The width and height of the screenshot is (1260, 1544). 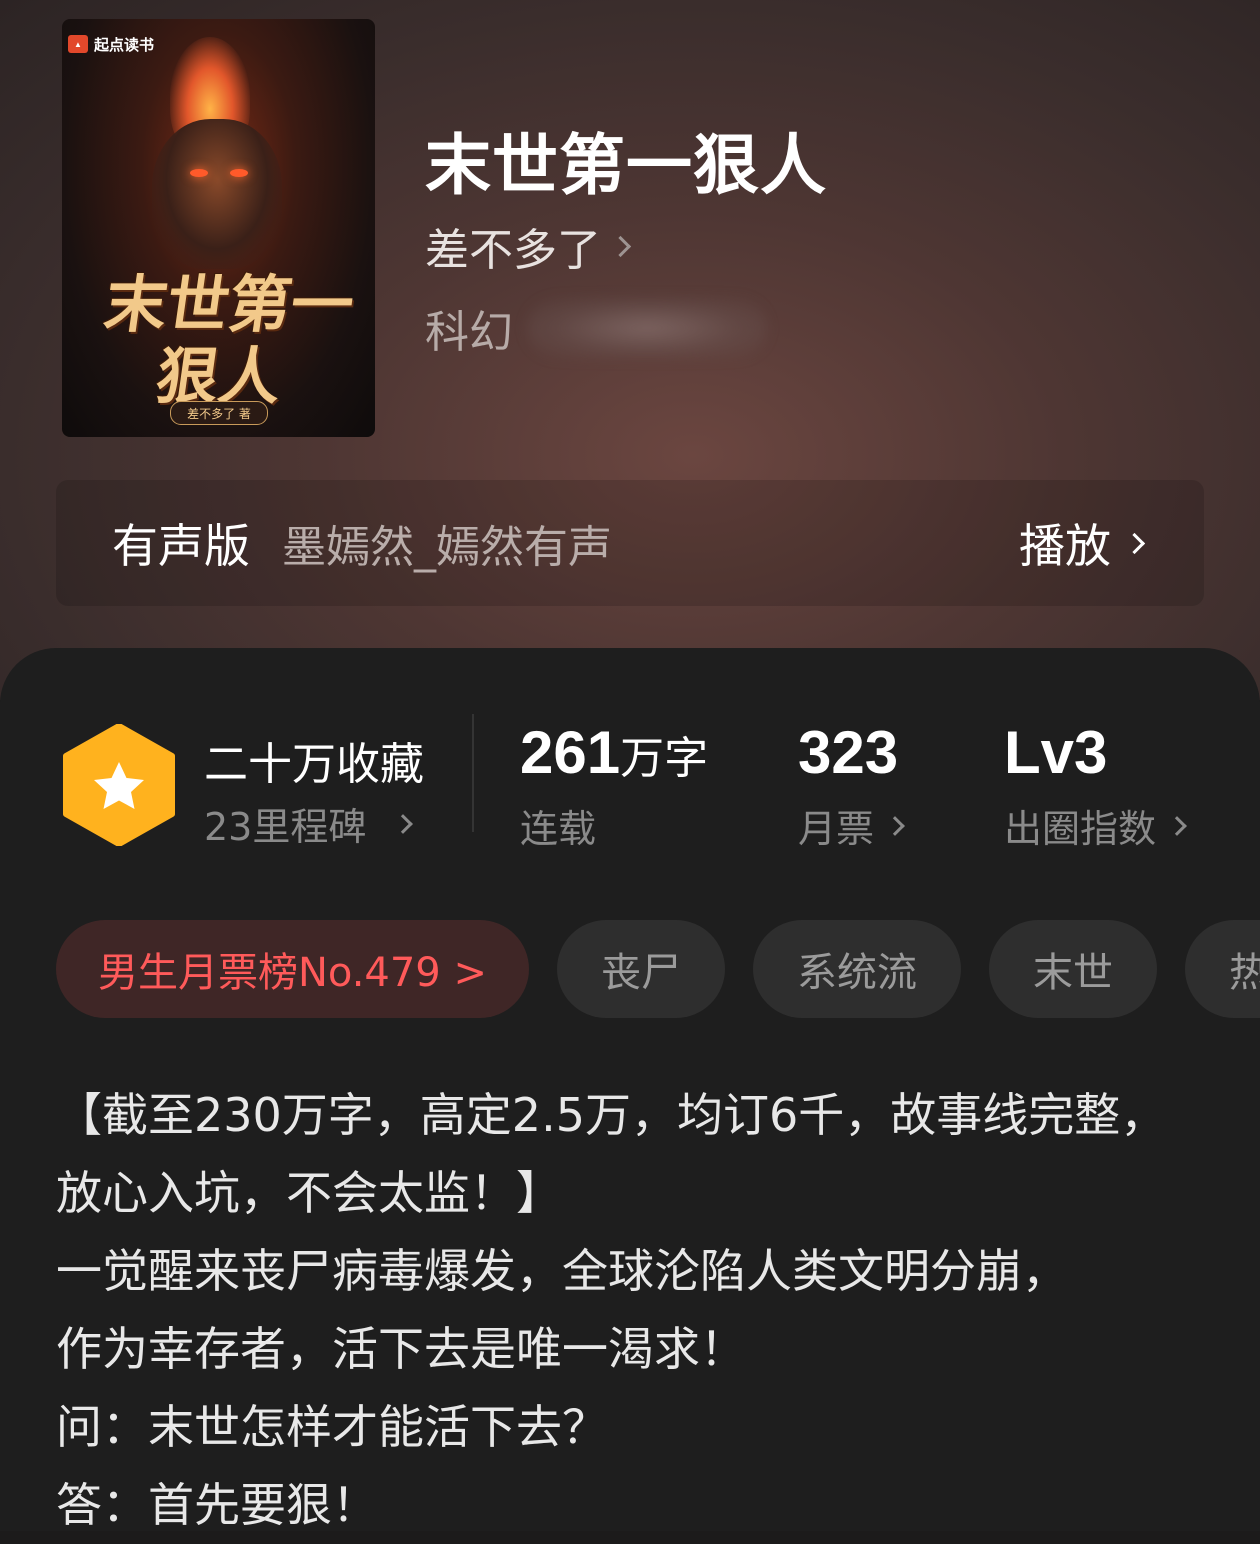 What do you see at coordinates (217, 194) in the screenshot?
I see `demon-face-art` at bounding box center [217, 194].